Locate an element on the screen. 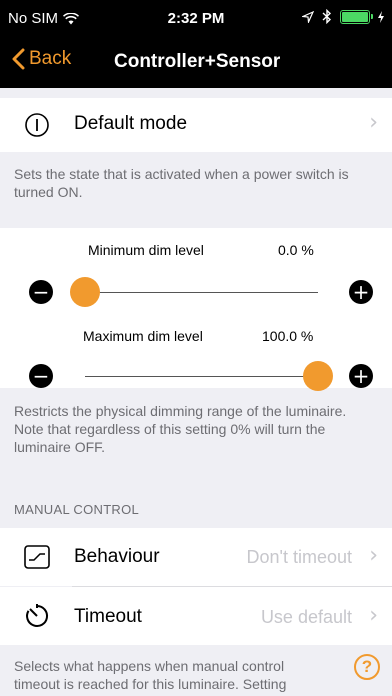  max-dim-track is located at coordinates (201, 376).